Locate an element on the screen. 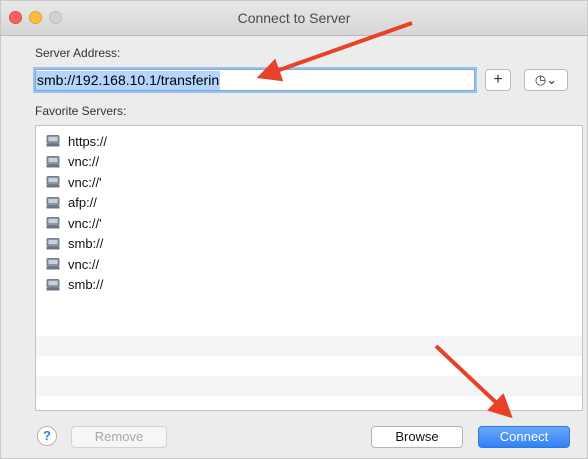  browse-button: Browse is located at coordinates (417, 437).